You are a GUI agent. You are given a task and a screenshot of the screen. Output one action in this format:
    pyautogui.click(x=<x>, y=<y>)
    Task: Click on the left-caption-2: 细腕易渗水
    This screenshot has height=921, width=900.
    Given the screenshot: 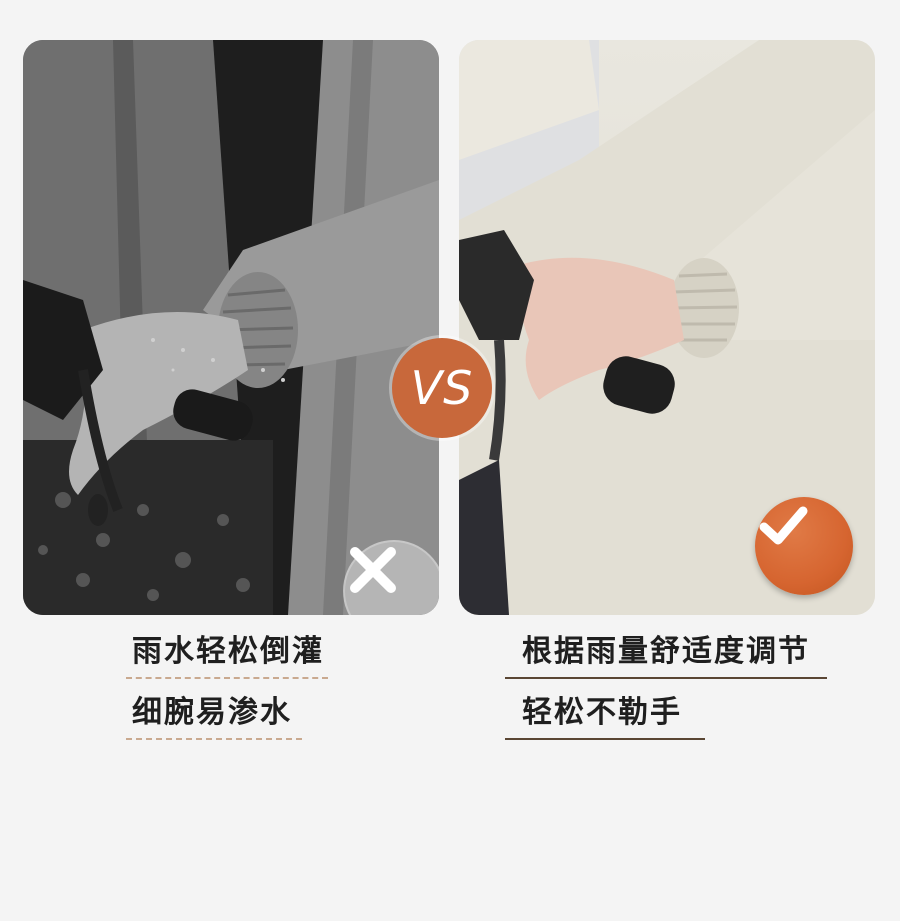 What is the action you would take?
    pyautogui.click(x=212, y=712)
    